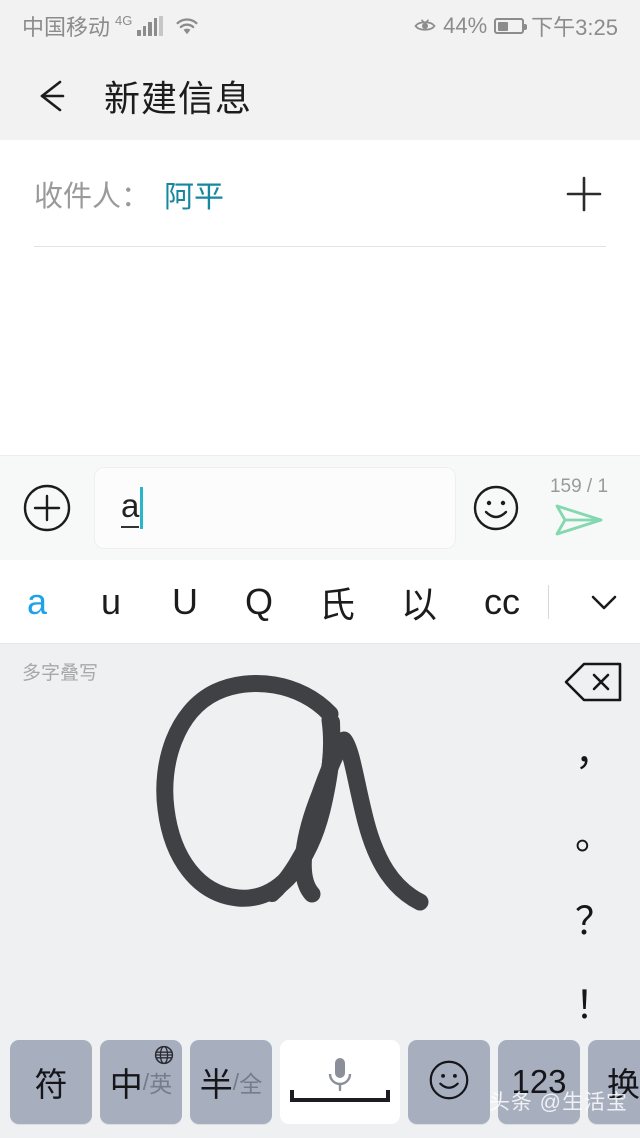 This screenshot has height=1138, width=640. I want to click on microphone-icon, so click(340, 1082).